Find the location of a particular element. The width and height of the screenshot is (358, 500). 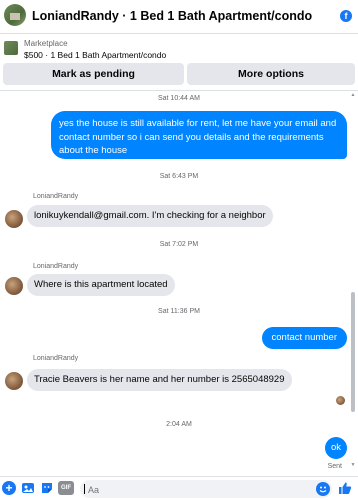

timestamp: Sat 6:43 PM is located at coordinates (179, 176).